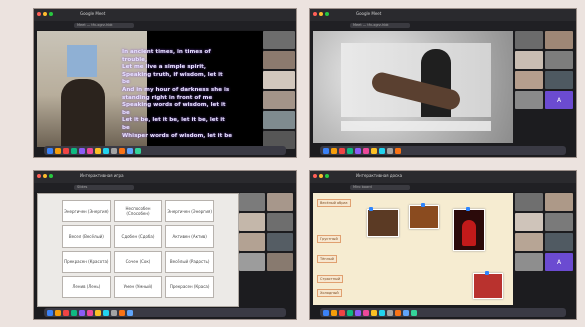 Image resolution: width=585 pixels, height=327 pixels. I want to click on red-figure-image, so click(488, 286).